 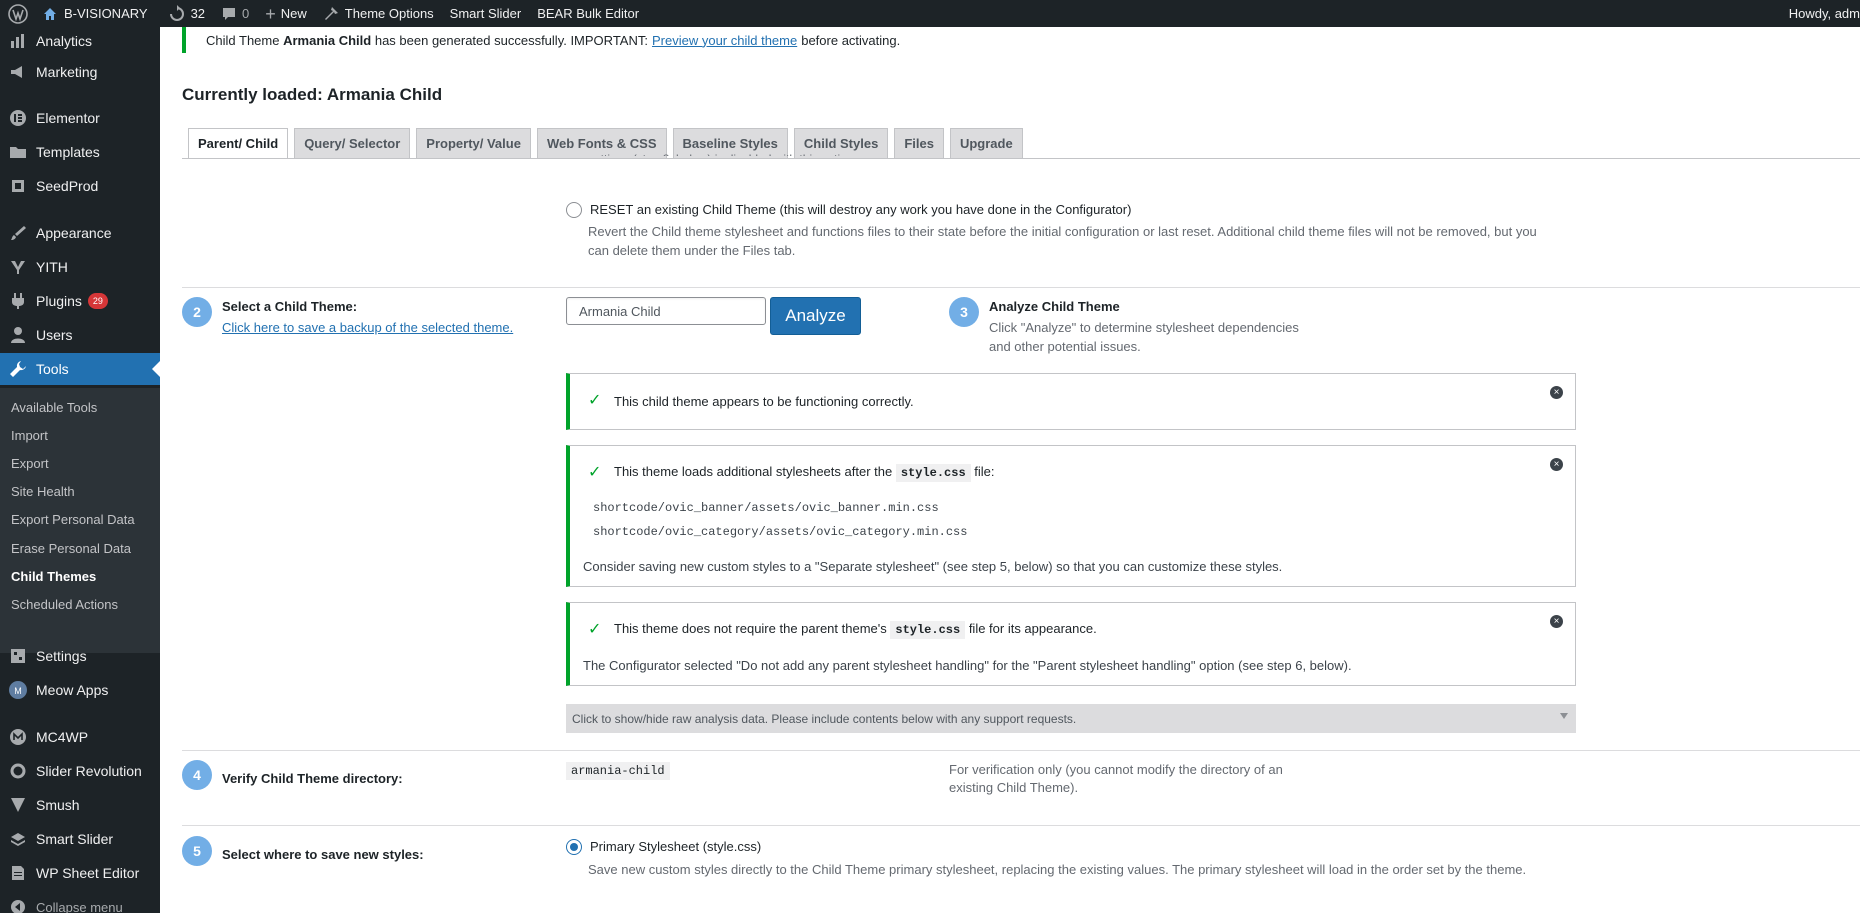 What do you see at coordinates (986, 143) in the screenshot?
I see `tab-upgrade: Upgrade` at bounding box center [986, 143].